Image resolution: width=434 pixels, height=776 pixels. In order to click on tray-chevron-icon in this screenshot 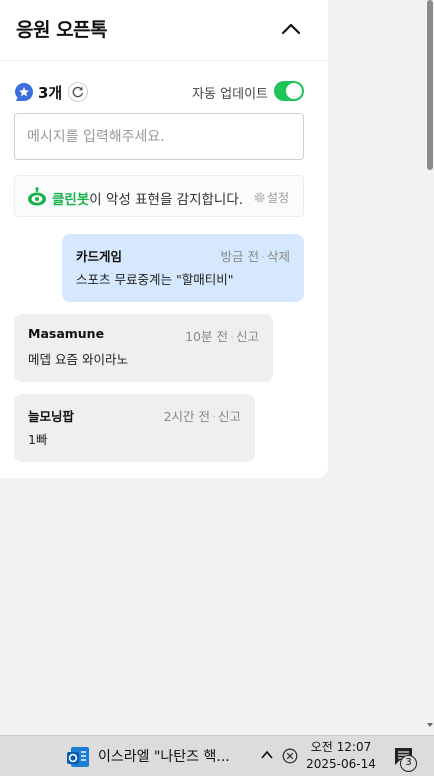, I will do `click(267, 755)`.